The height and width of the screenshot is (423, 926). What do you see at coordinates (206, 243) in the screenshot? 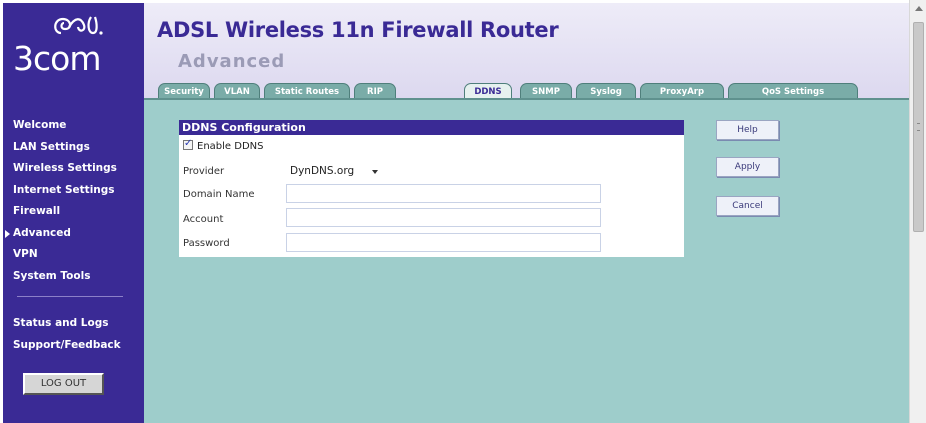
I see `password-label: Password` at bounding box center [206, 243].